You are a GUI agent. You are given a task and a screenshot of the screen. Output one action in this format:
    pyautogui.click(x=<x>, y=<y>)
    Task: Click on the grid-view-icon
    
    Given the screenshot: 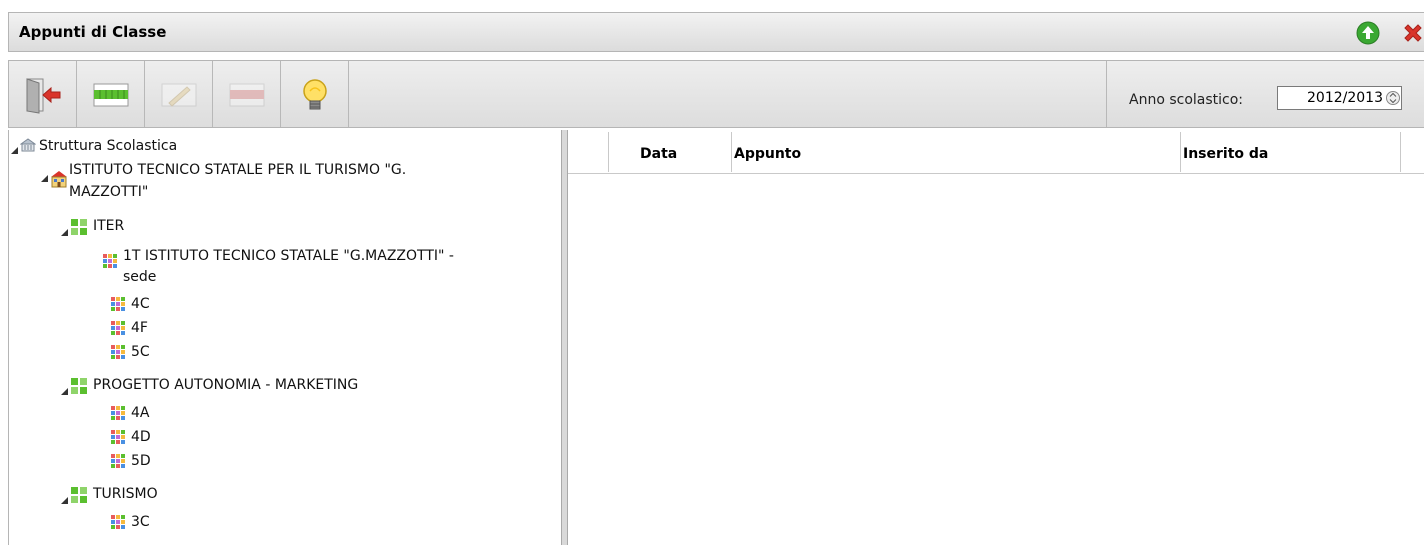 What is the action you would take?
    pyautogui.click(x=111, y=95)
    